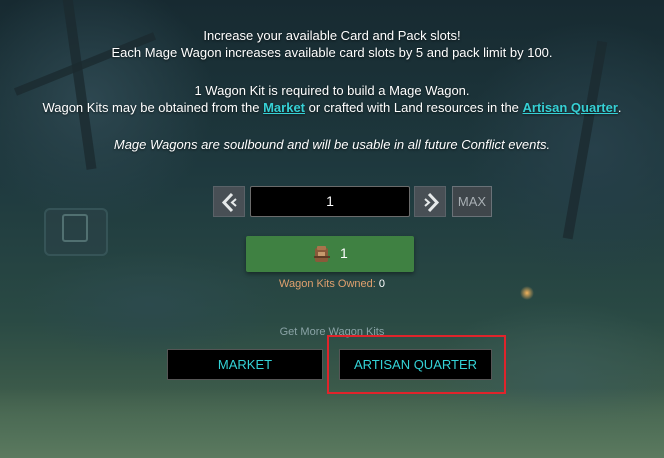 The image size is (664, 458). I want to click on max-button: MAX, so click(472, 201).